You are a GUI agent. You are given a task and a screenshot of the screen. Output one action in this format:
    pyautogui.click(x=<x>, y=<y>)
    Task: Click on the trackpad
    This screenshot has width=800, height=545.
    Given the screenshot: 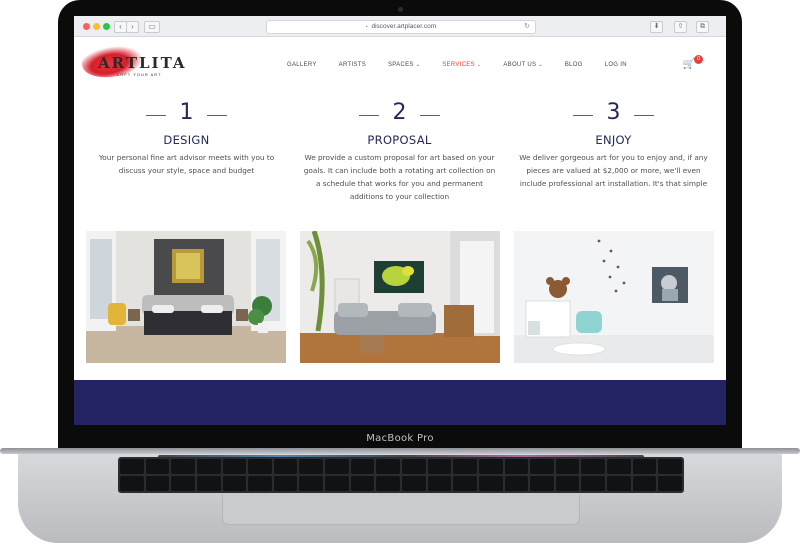 What is the action you would take?
    pyautogui.click(x=401, y=509)
    